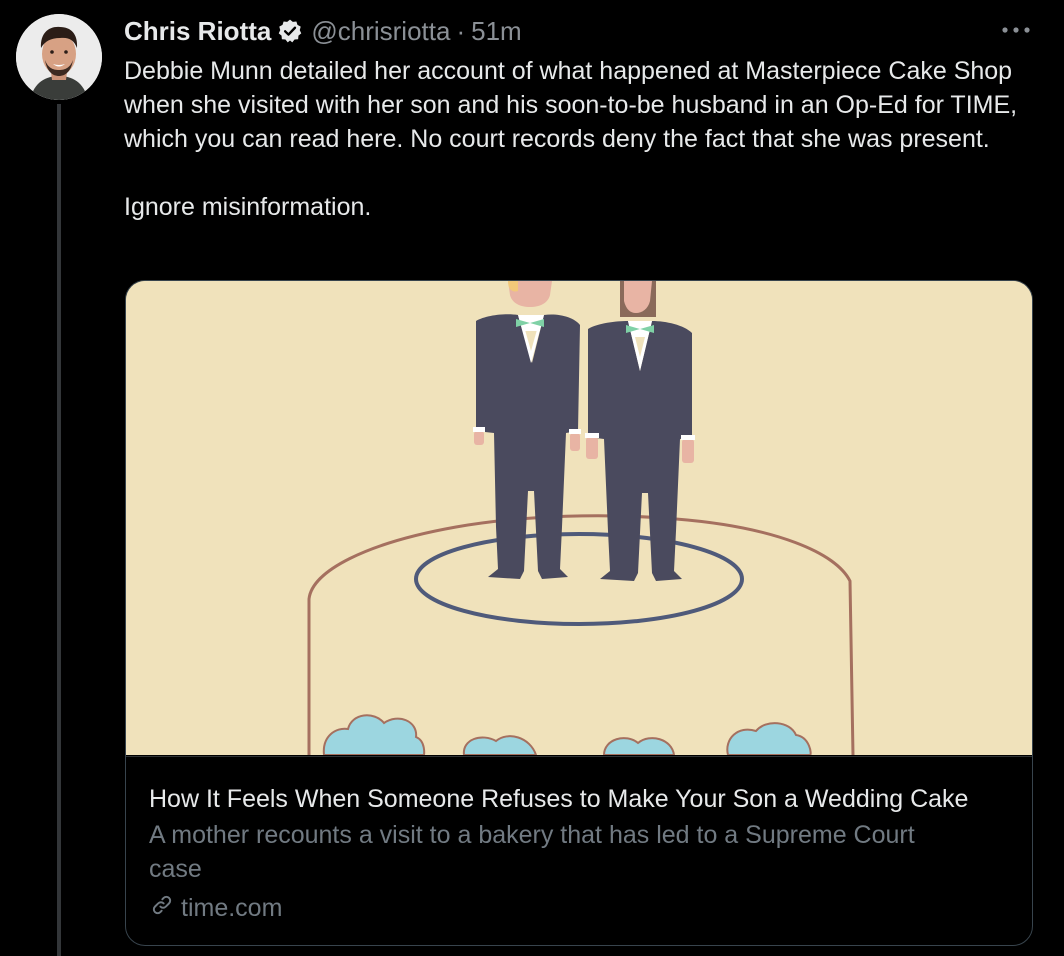 This screenshot has width=1064, height=956. What do you see at coordinates (59, 530) in the screenshot?
I see `thread-line` at bounding box center [59, 530].